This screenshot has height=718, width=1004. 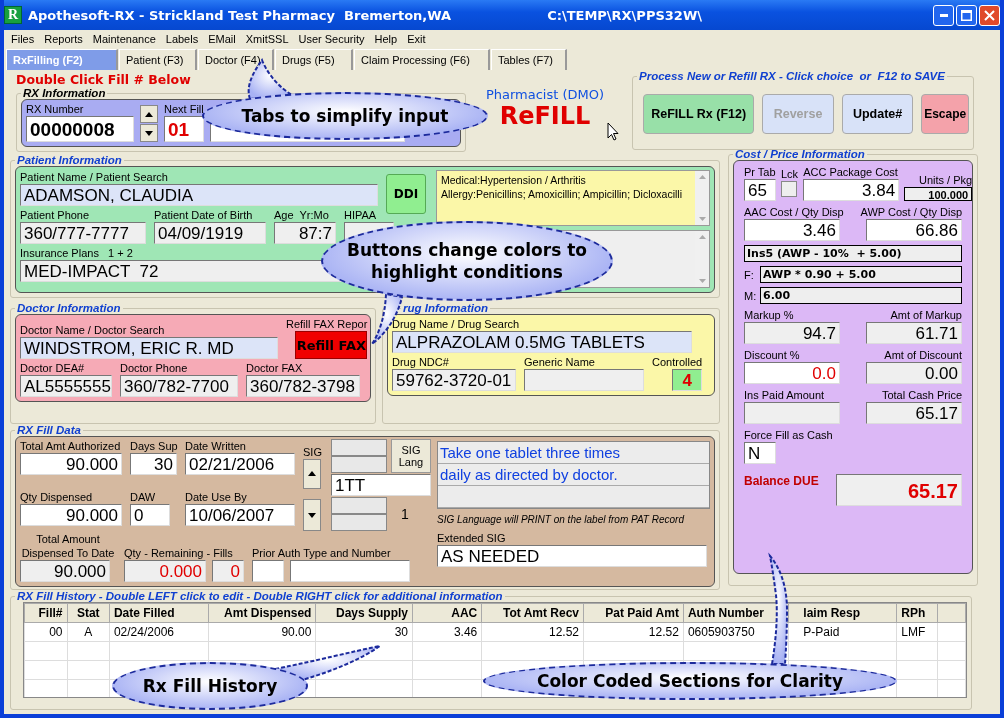 I want to click on pharmacist-label: Pharmacist (DMO), so click(x=545, y=94).